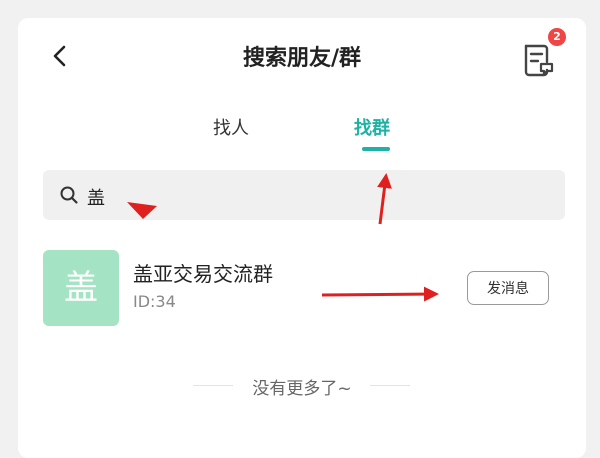  Describe the element at coordinates (96, 197) in the screenshot. I see `search-input: 盖` at that location.